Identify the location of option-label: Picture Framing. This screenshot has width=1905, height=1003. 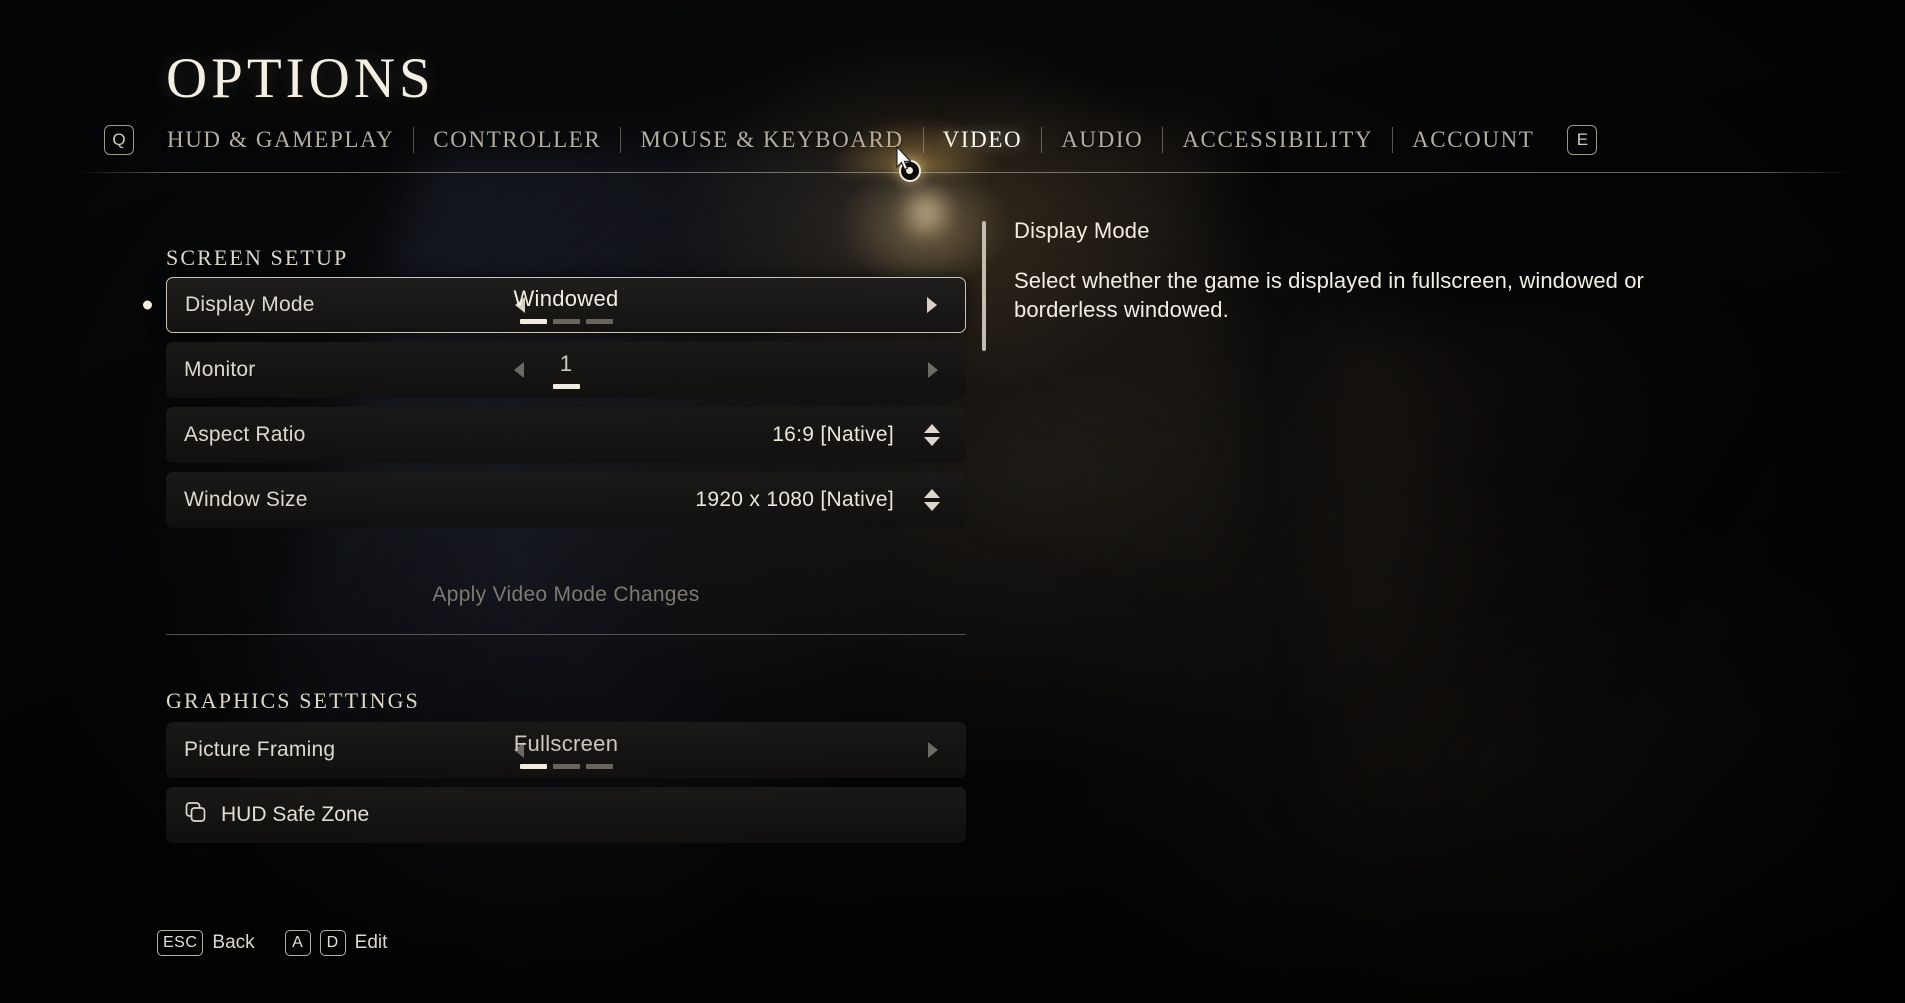
(260, 749).